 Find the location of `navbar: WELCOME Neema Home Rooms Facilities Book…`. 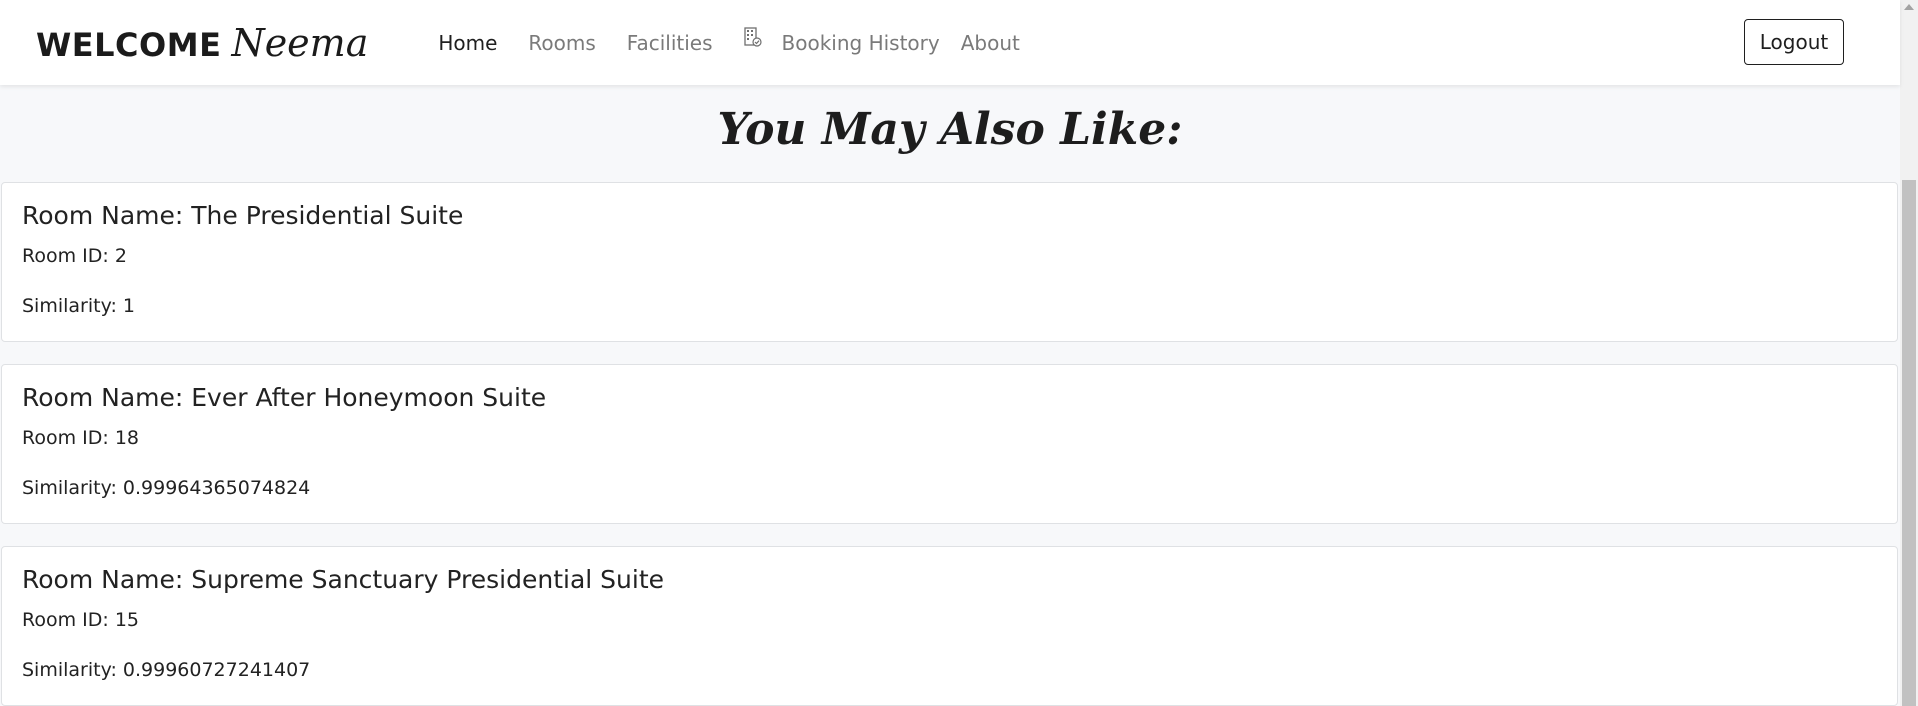

navbar: WELCOME Neema Home Rooms Facilities Book… is located at coordinates (950, 42).